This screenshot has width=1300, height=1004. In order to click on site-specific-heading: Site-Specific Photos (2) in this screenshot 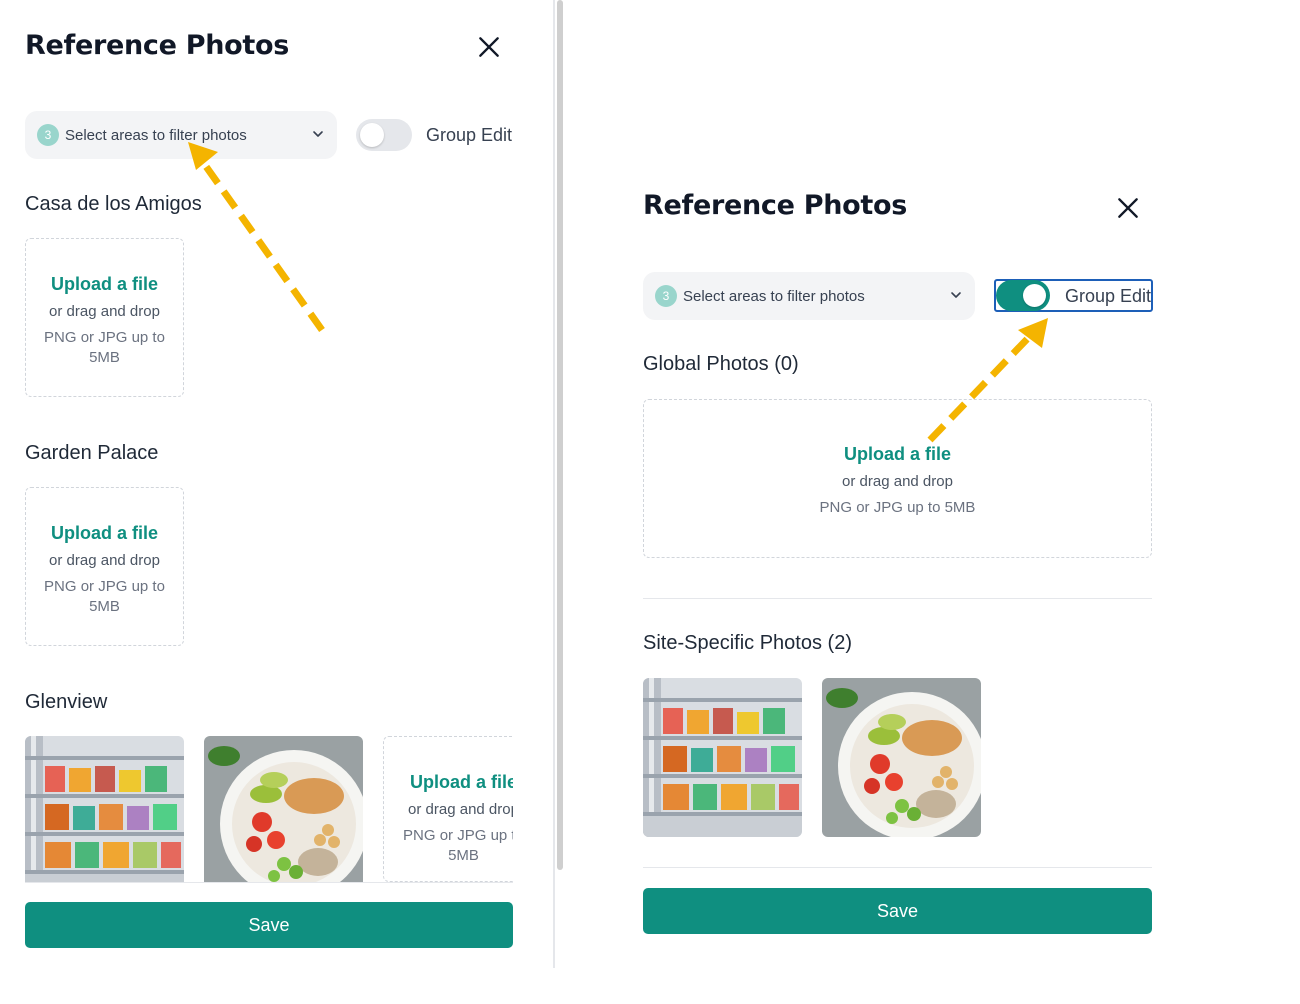, I will do `click(747, 643)`.